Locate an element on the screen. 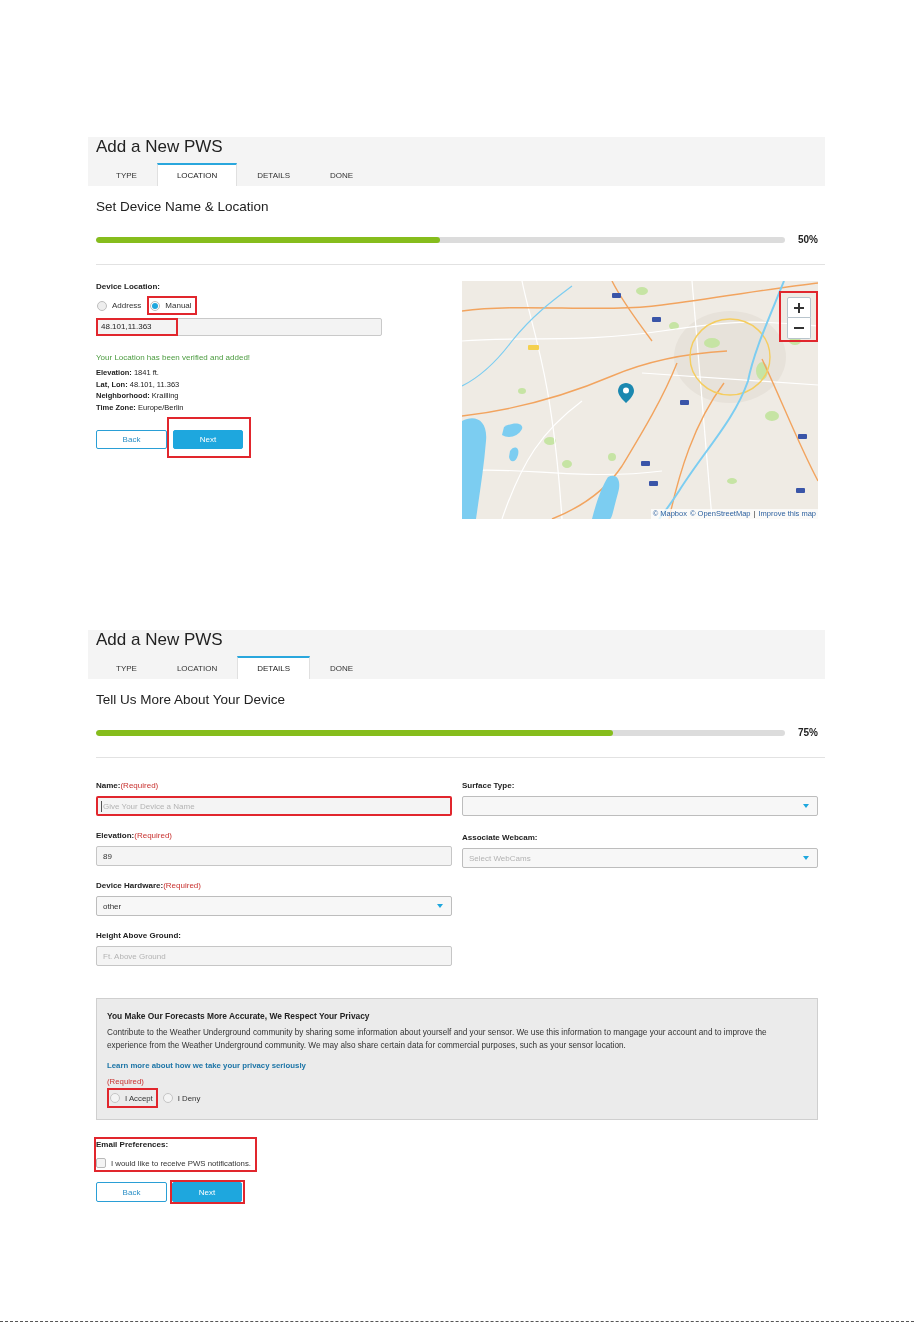 The width and height of the screenshot is (914, 1324). coordinates-field: 48.101,11.363 is located at coordinates (239, 327).